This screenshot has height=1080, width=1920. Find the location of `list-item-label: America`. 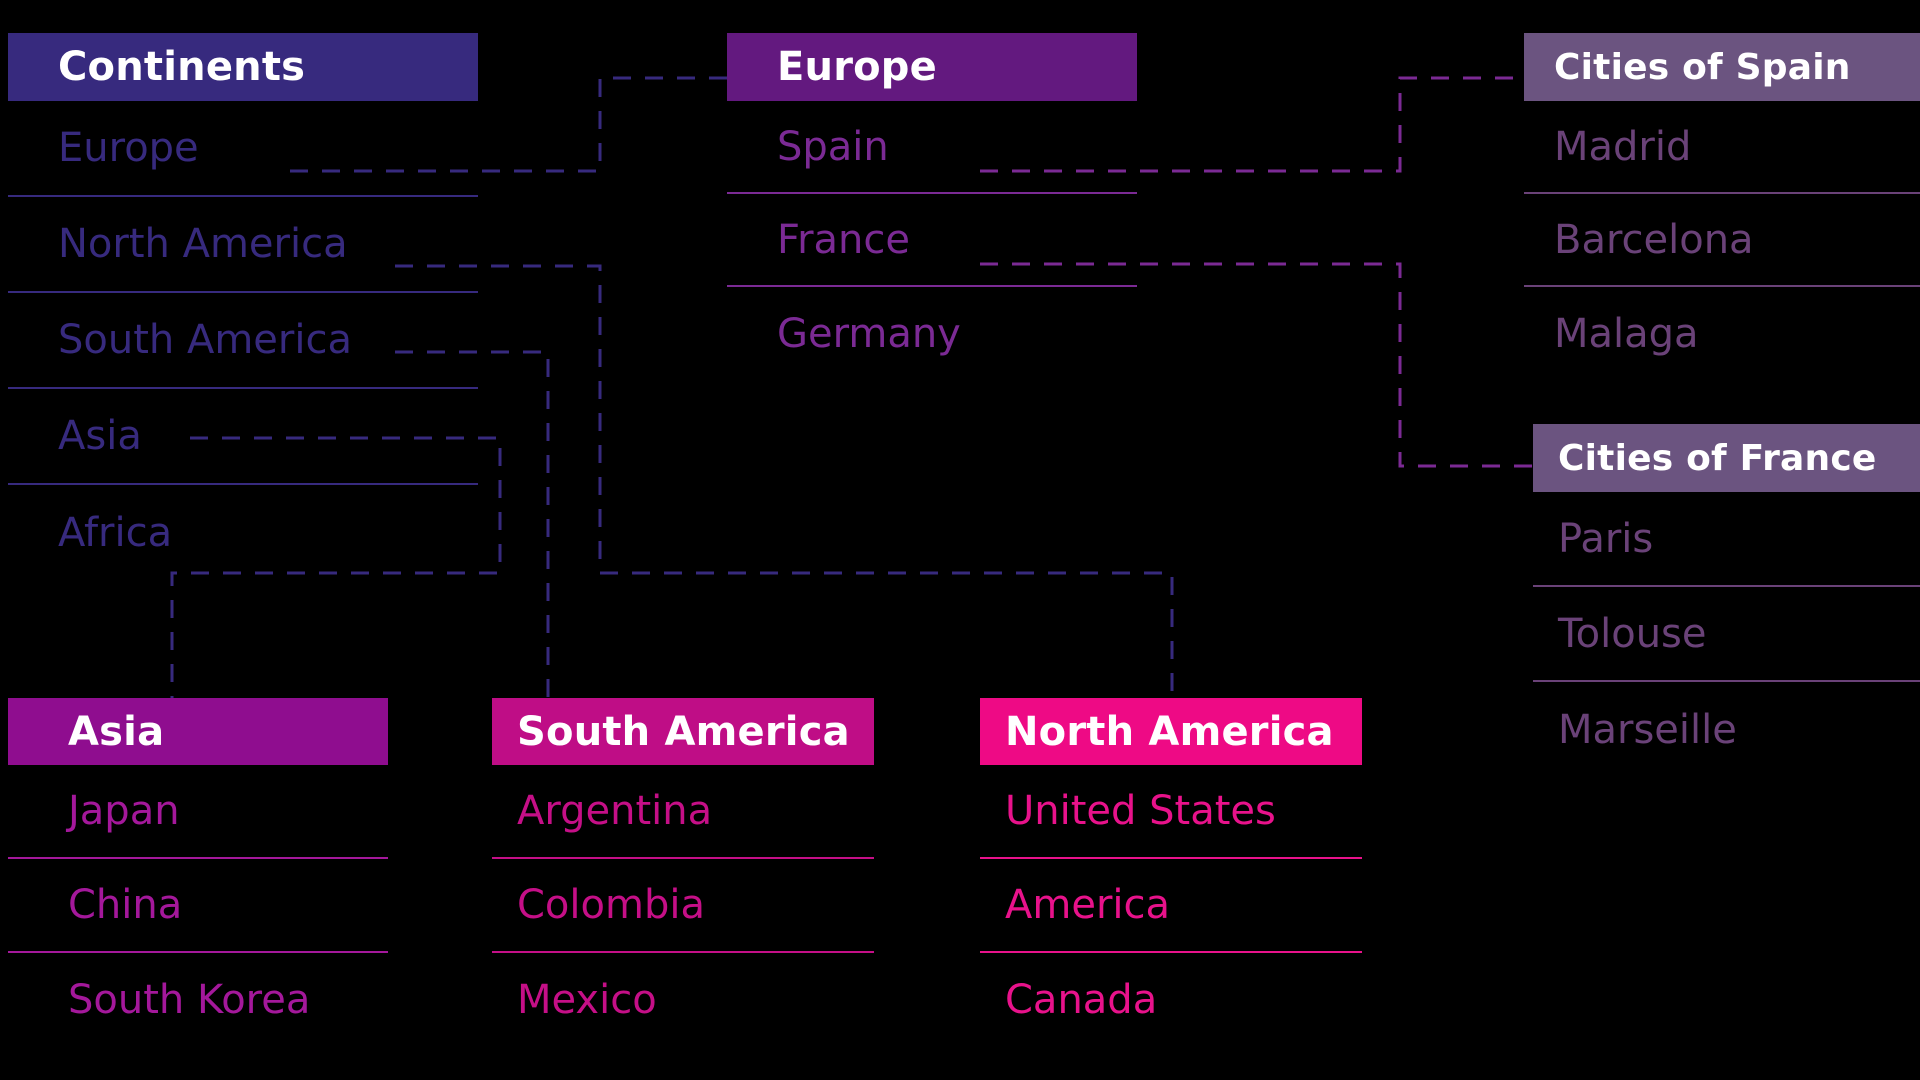

list-item-label: America is located at coordinates (1087, 905).